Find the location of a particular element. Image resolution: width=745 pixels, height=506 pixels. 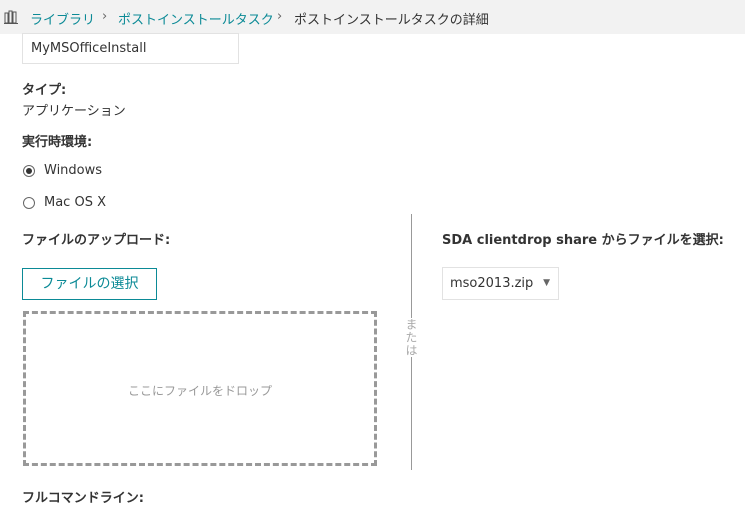

choose-file-button: ファイルの選択 is located at coordinates (89, 284).